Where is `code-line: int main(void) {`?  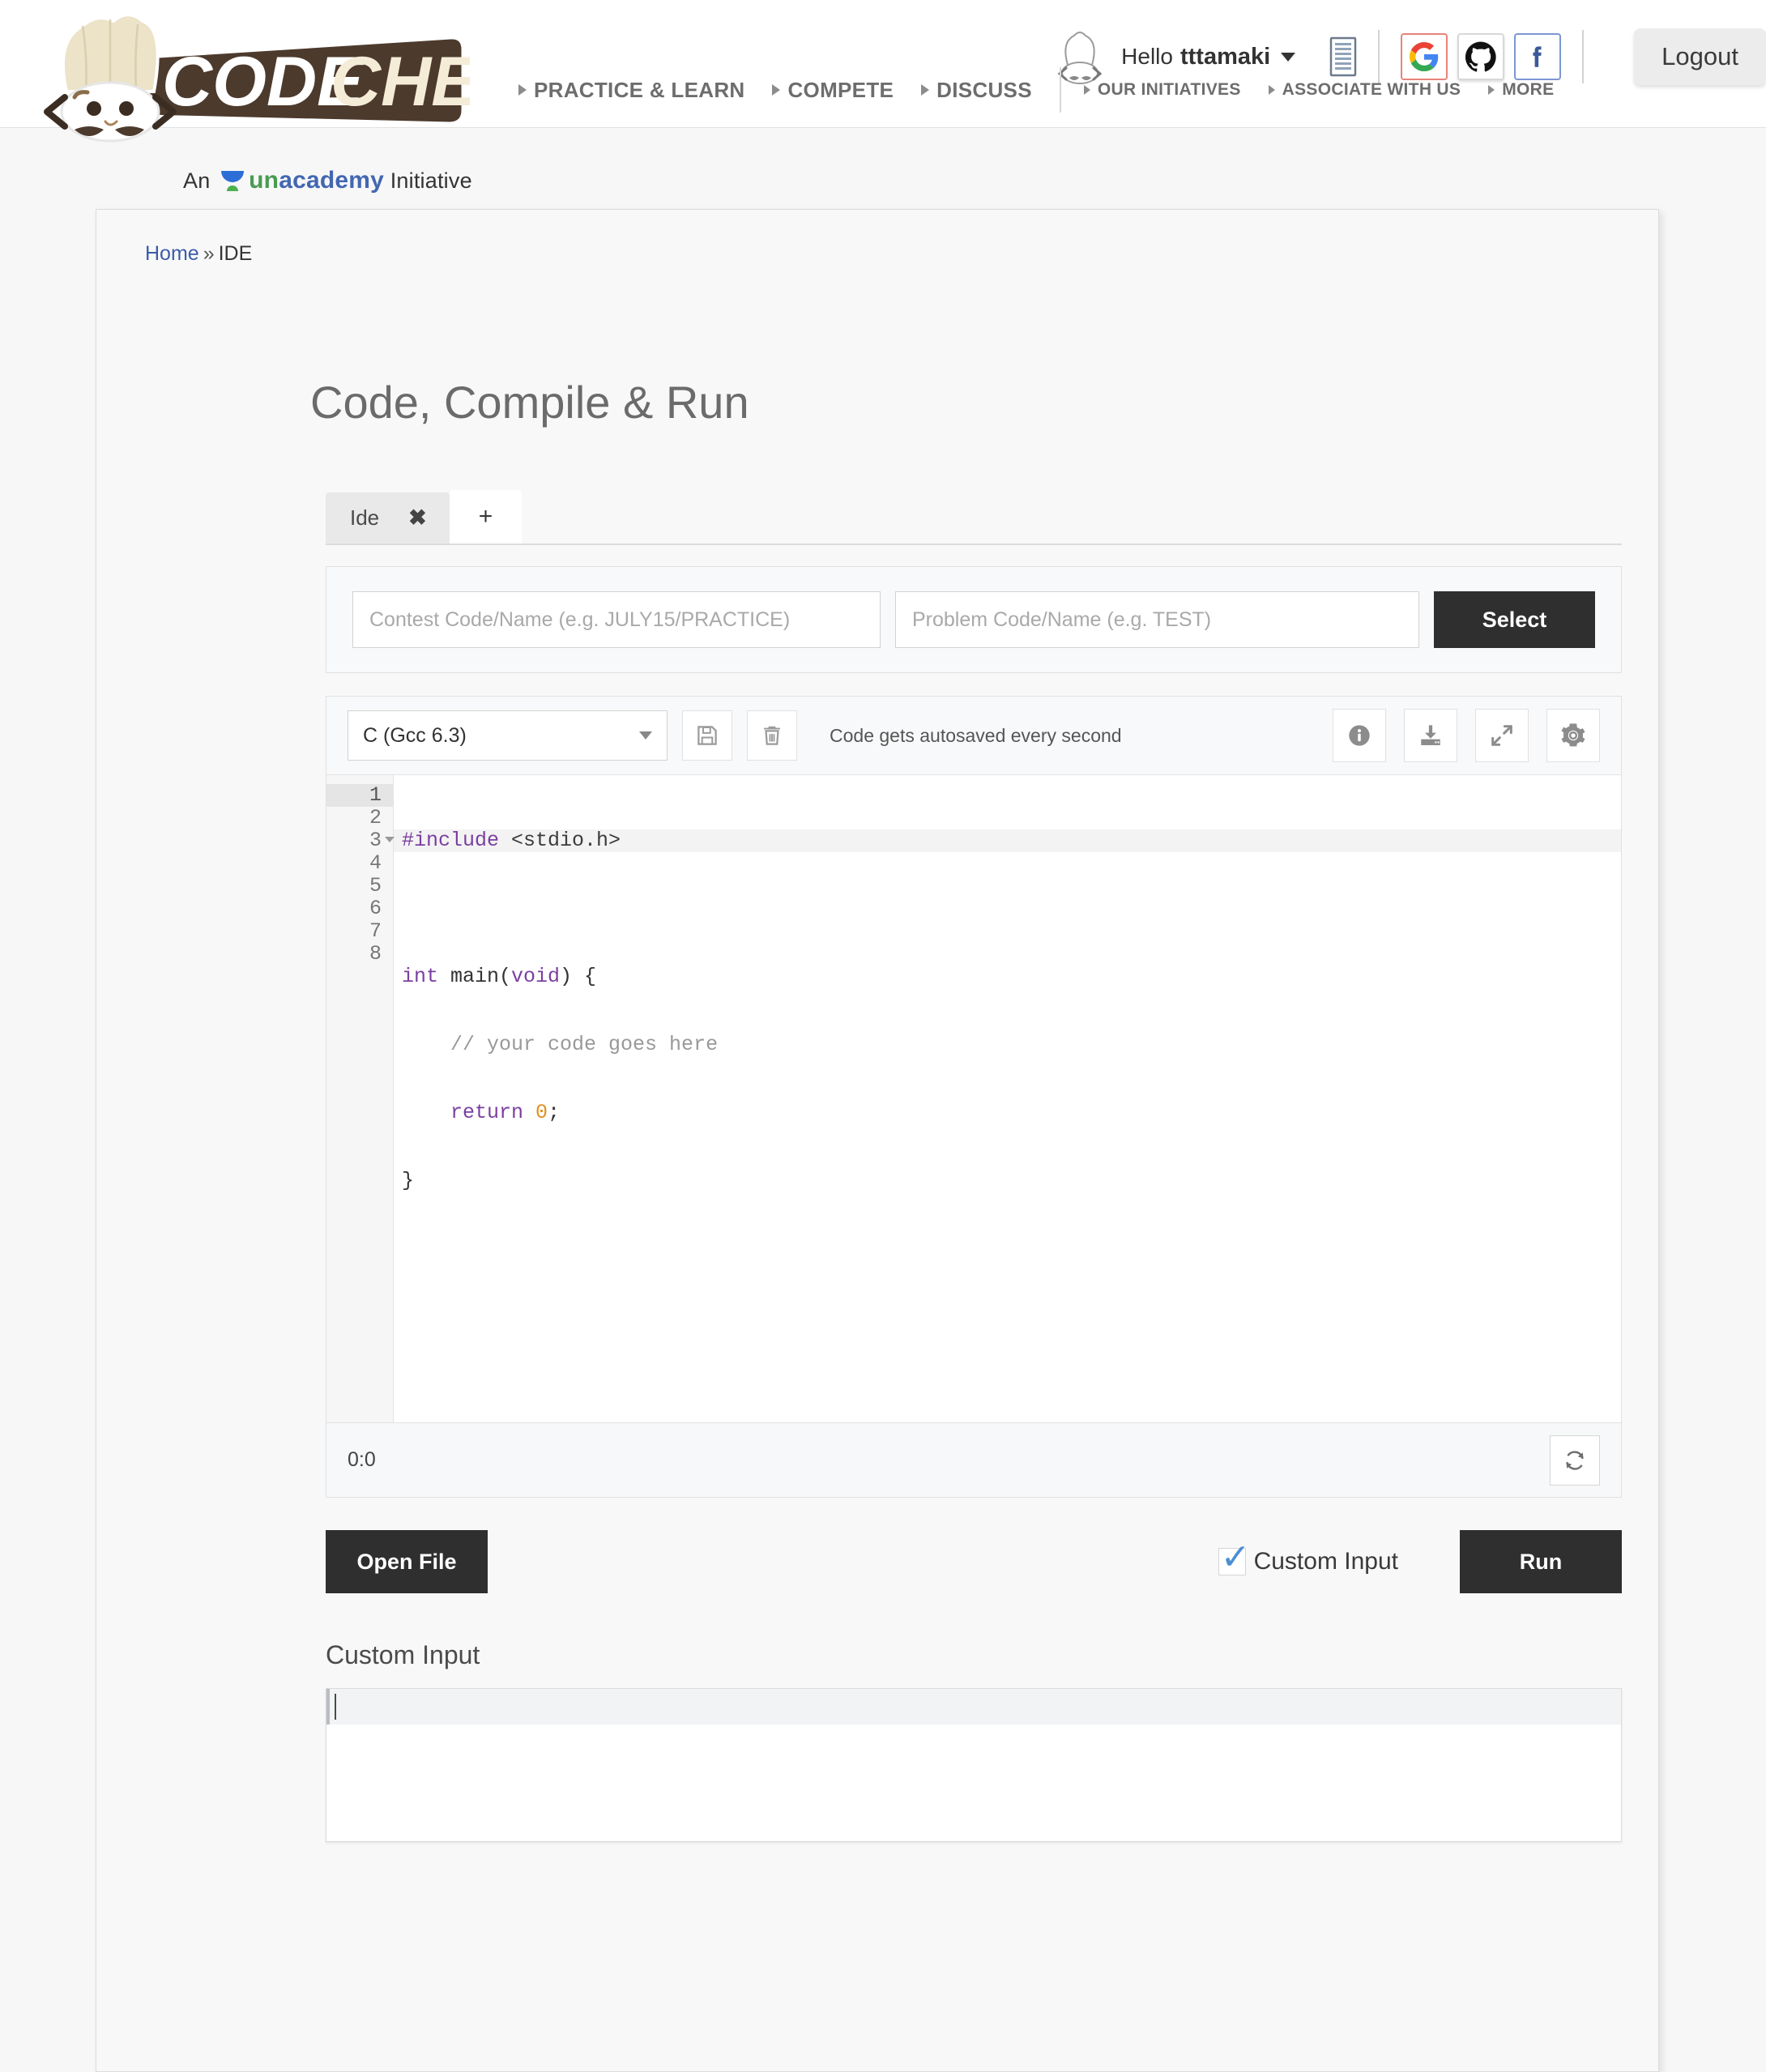 code-line: int main(void) { is located at coordinates (500, 977).